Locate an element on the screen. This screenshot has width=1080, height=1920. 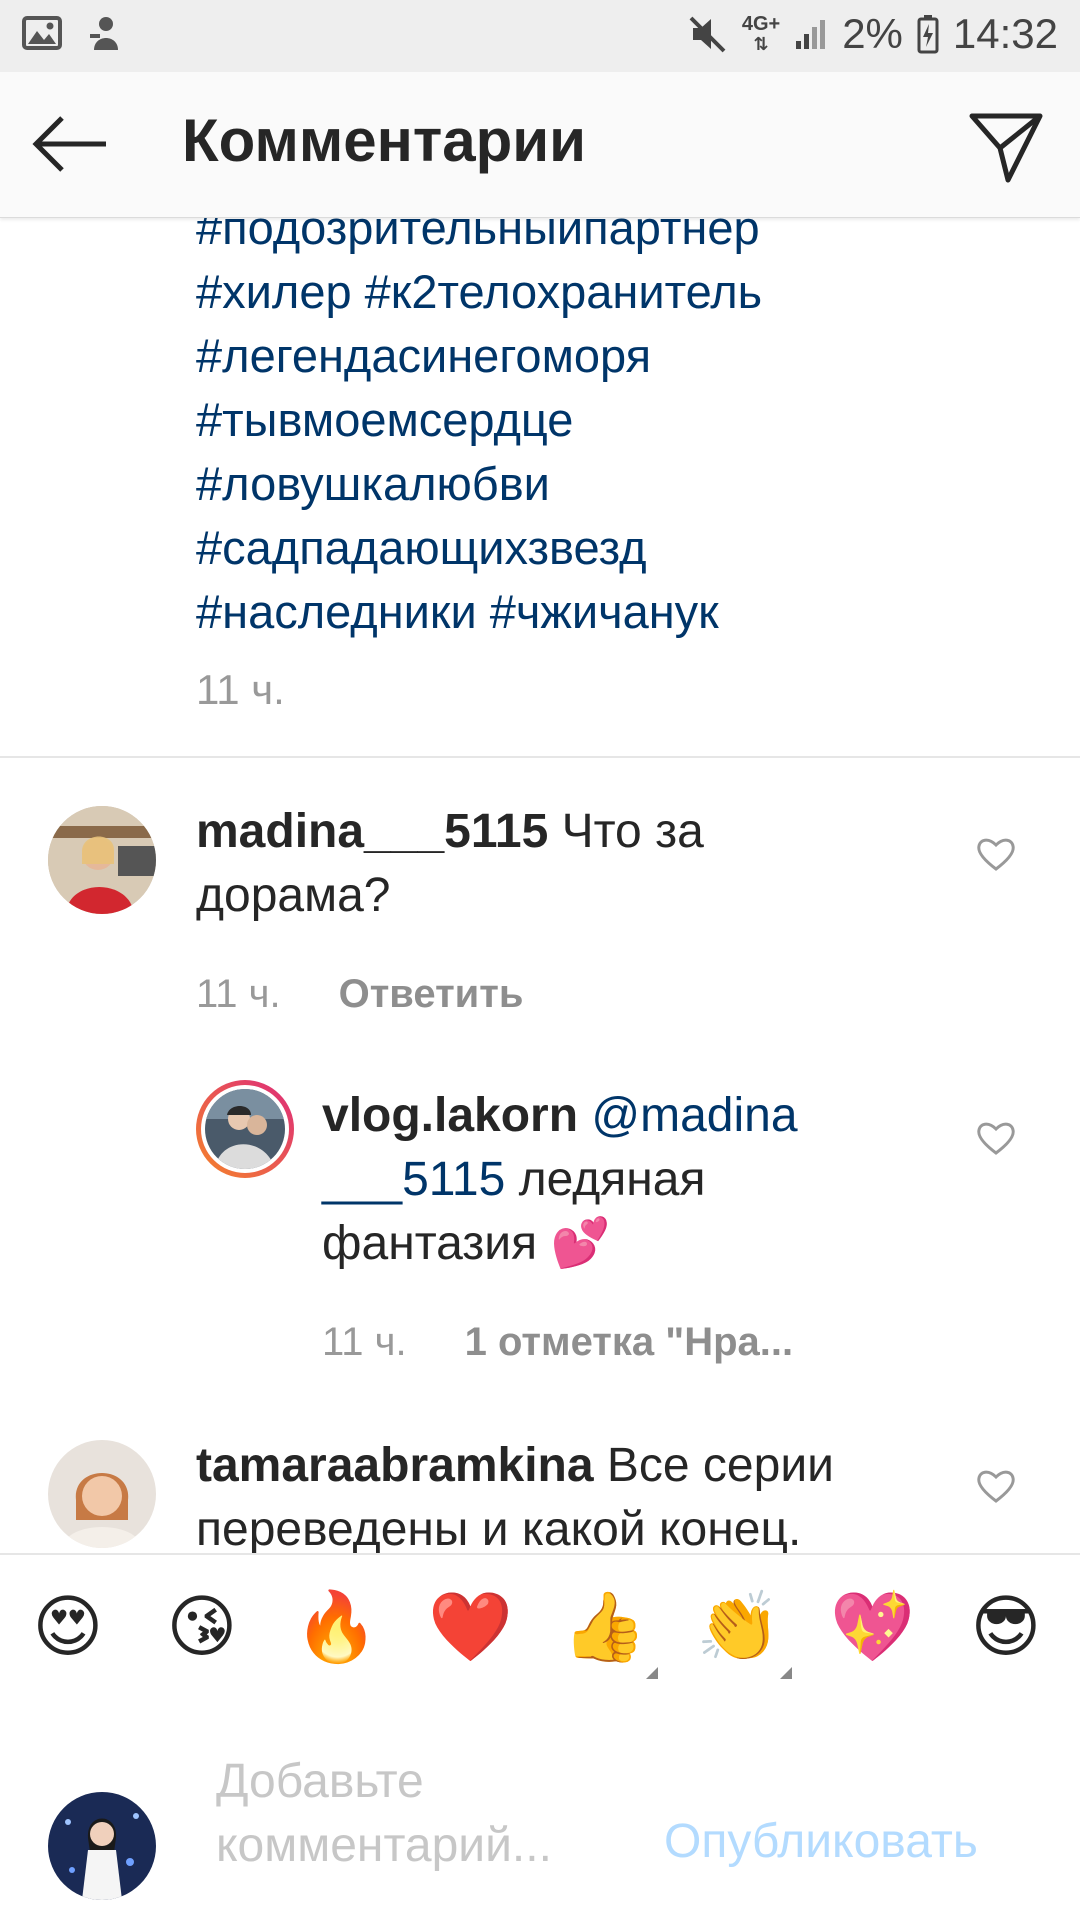
clock: 14:32 is located at coordinates (1005, 33).